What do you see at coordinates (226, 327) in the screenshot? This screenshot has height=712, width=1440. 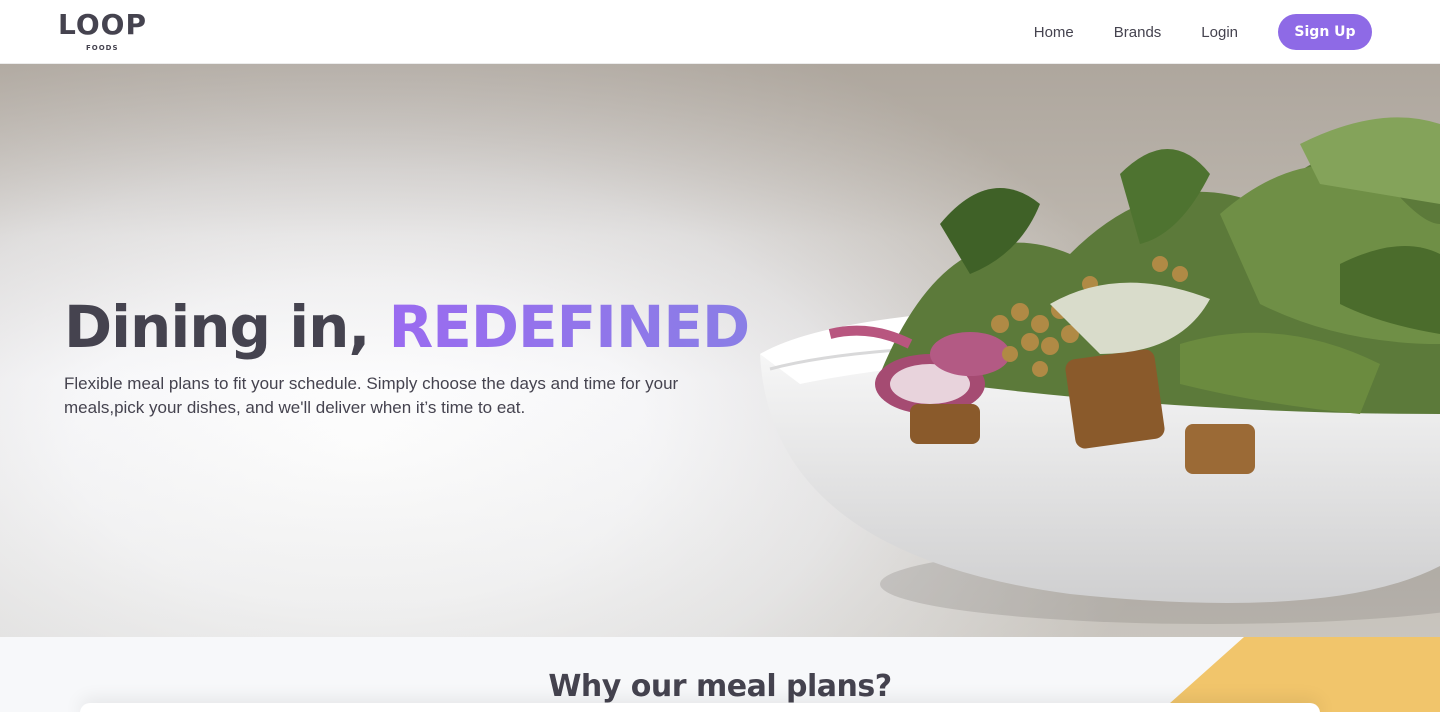 I see `headline-main-text: Dining in,` at bounding box center [226, 327].